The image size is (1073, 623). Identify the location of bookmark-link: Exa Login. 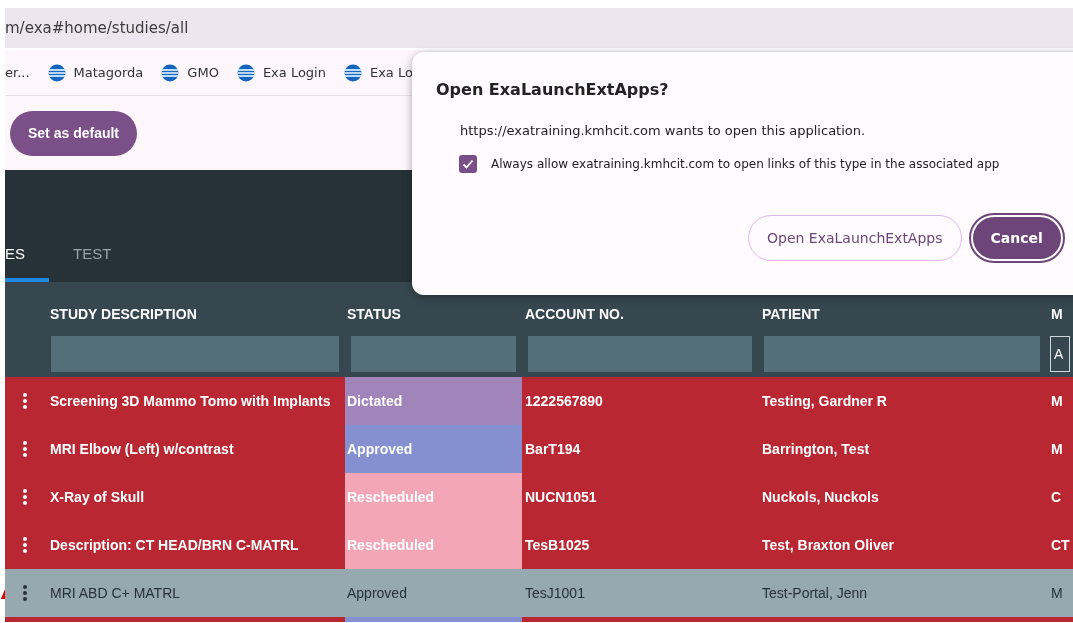
(294, 72).